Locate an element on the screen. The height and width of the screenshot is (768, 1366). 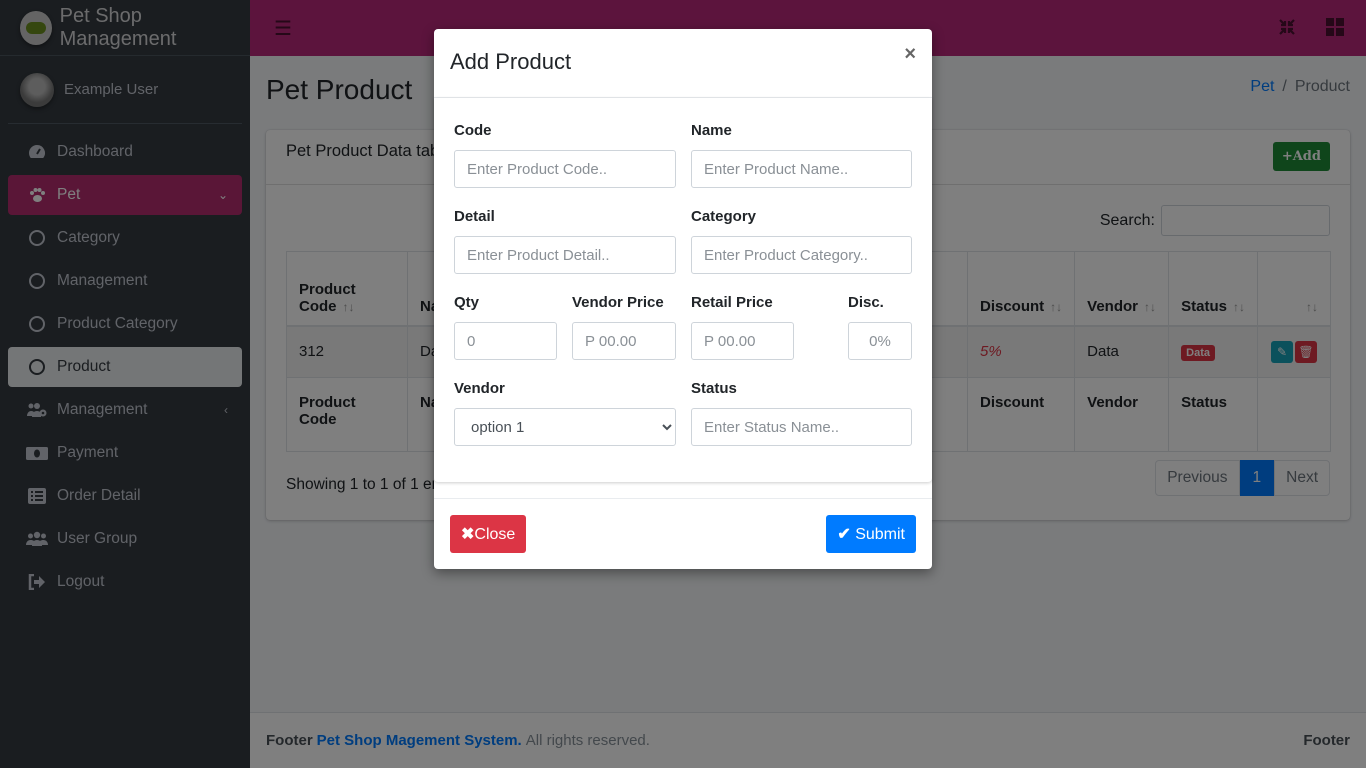
qty-label: Qty is located at coordinates (467, 302).